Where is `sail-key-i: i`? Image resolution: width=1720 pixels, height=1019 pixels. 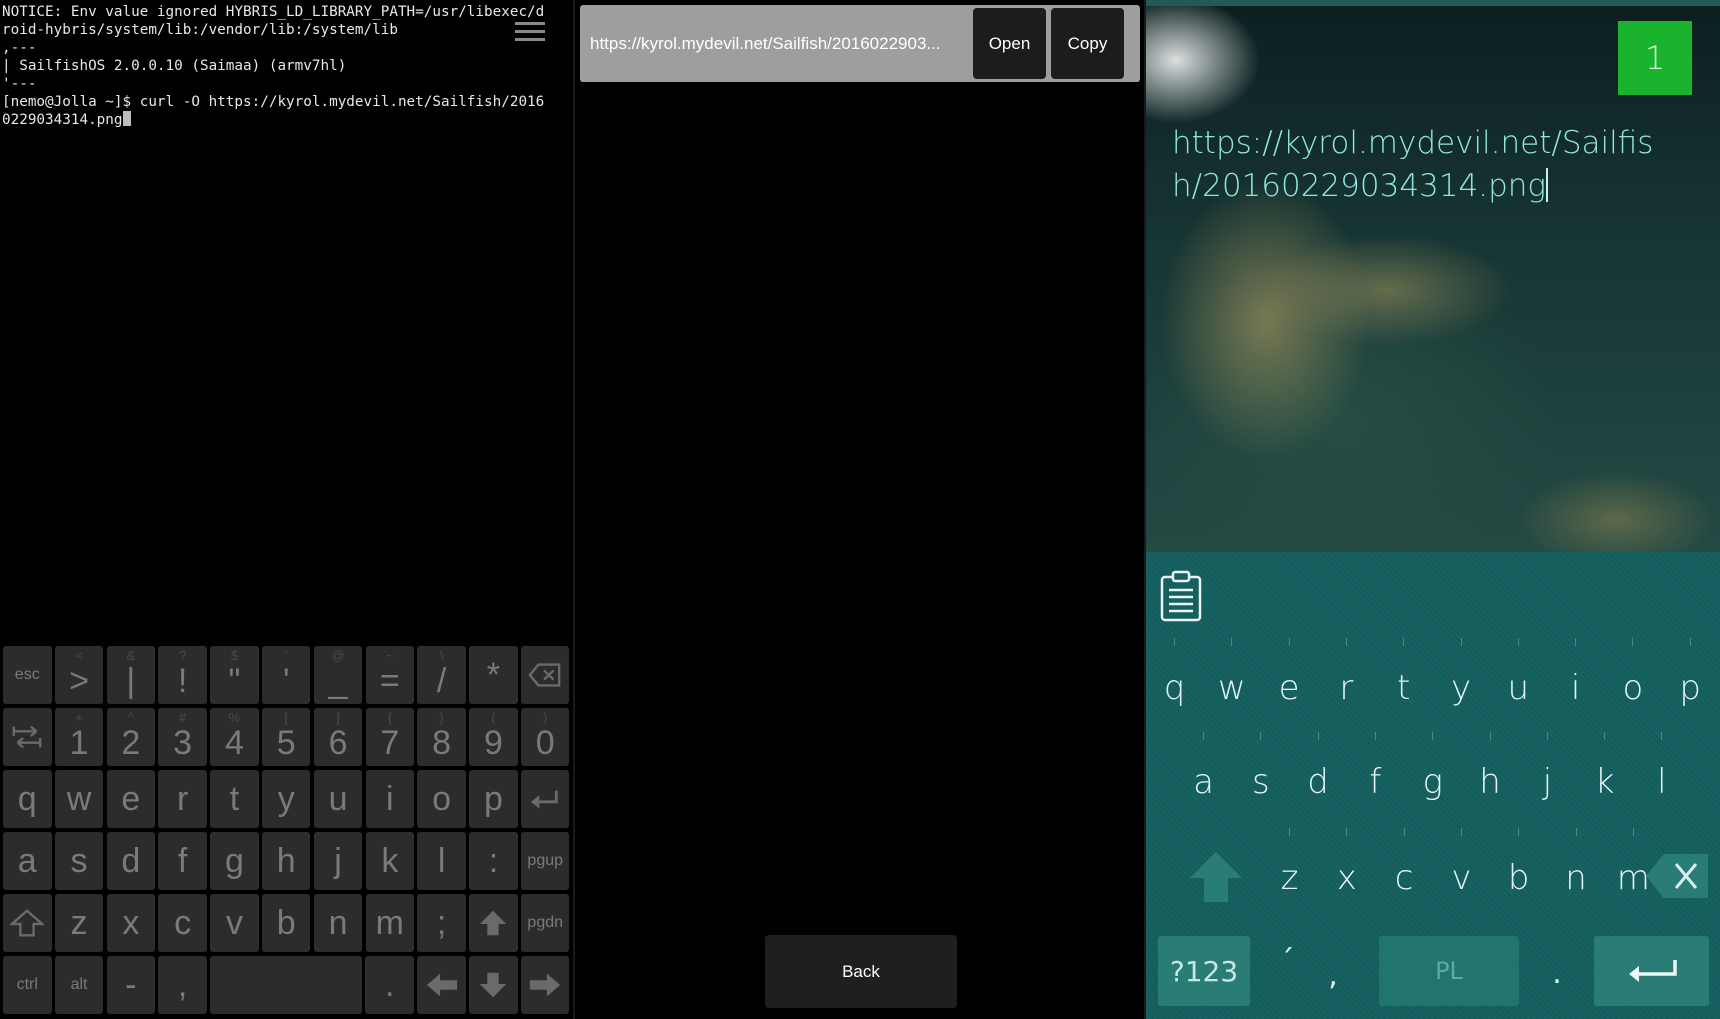 sail-key-i: i is located at coordinates (1575, 683).